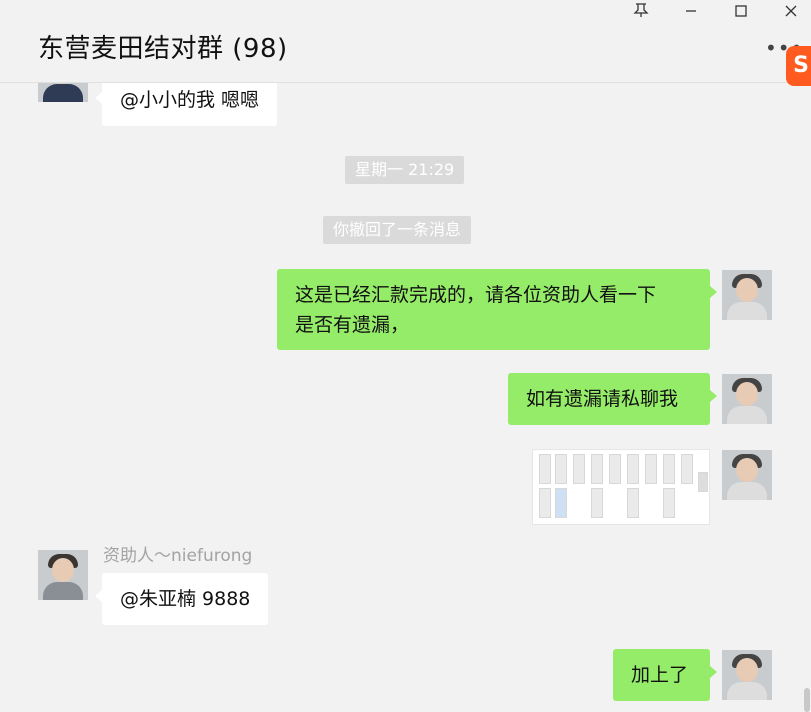 This screenshot has width=811, height=712. What do you see at coordinates (691, 13) in the screenshot?
I see `minimize-icon` at bounding box center [691, 13].